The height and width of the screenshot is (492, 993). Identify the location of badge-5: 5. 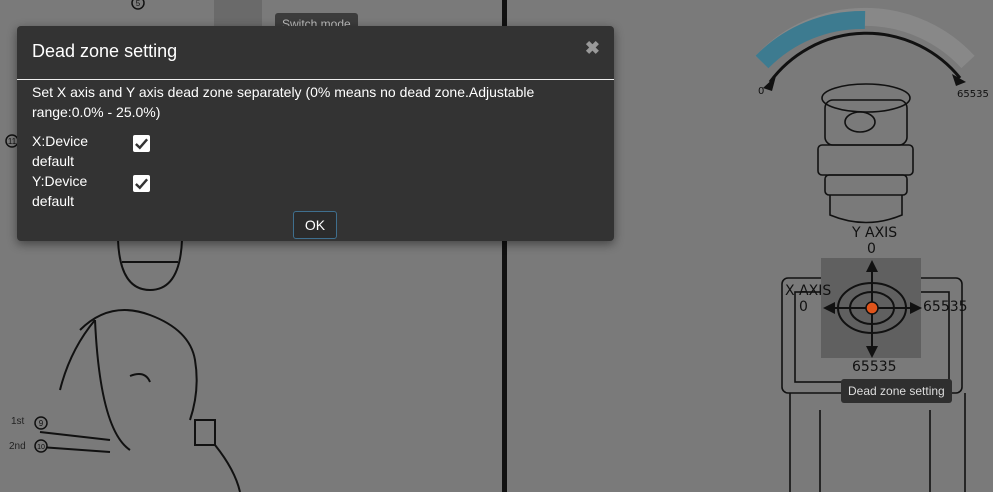
(138, 5).